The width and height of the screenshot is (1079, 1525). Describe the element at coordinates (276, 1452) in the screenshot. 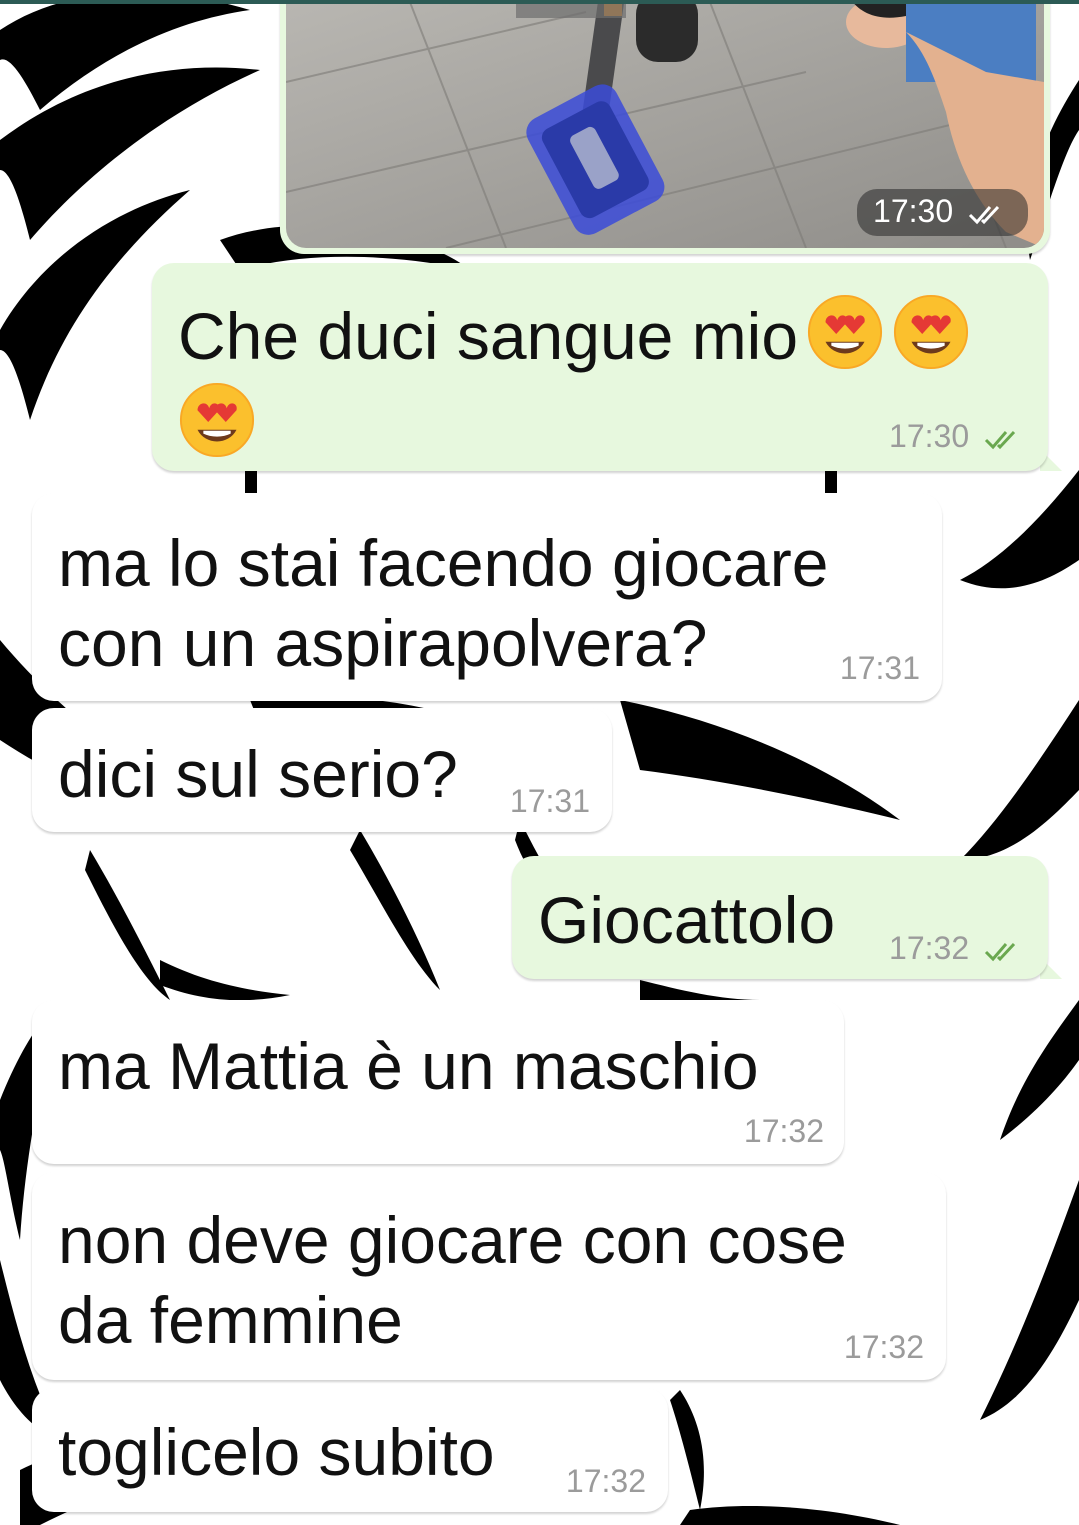

I see `message-text: toglicelo subito` at that location.